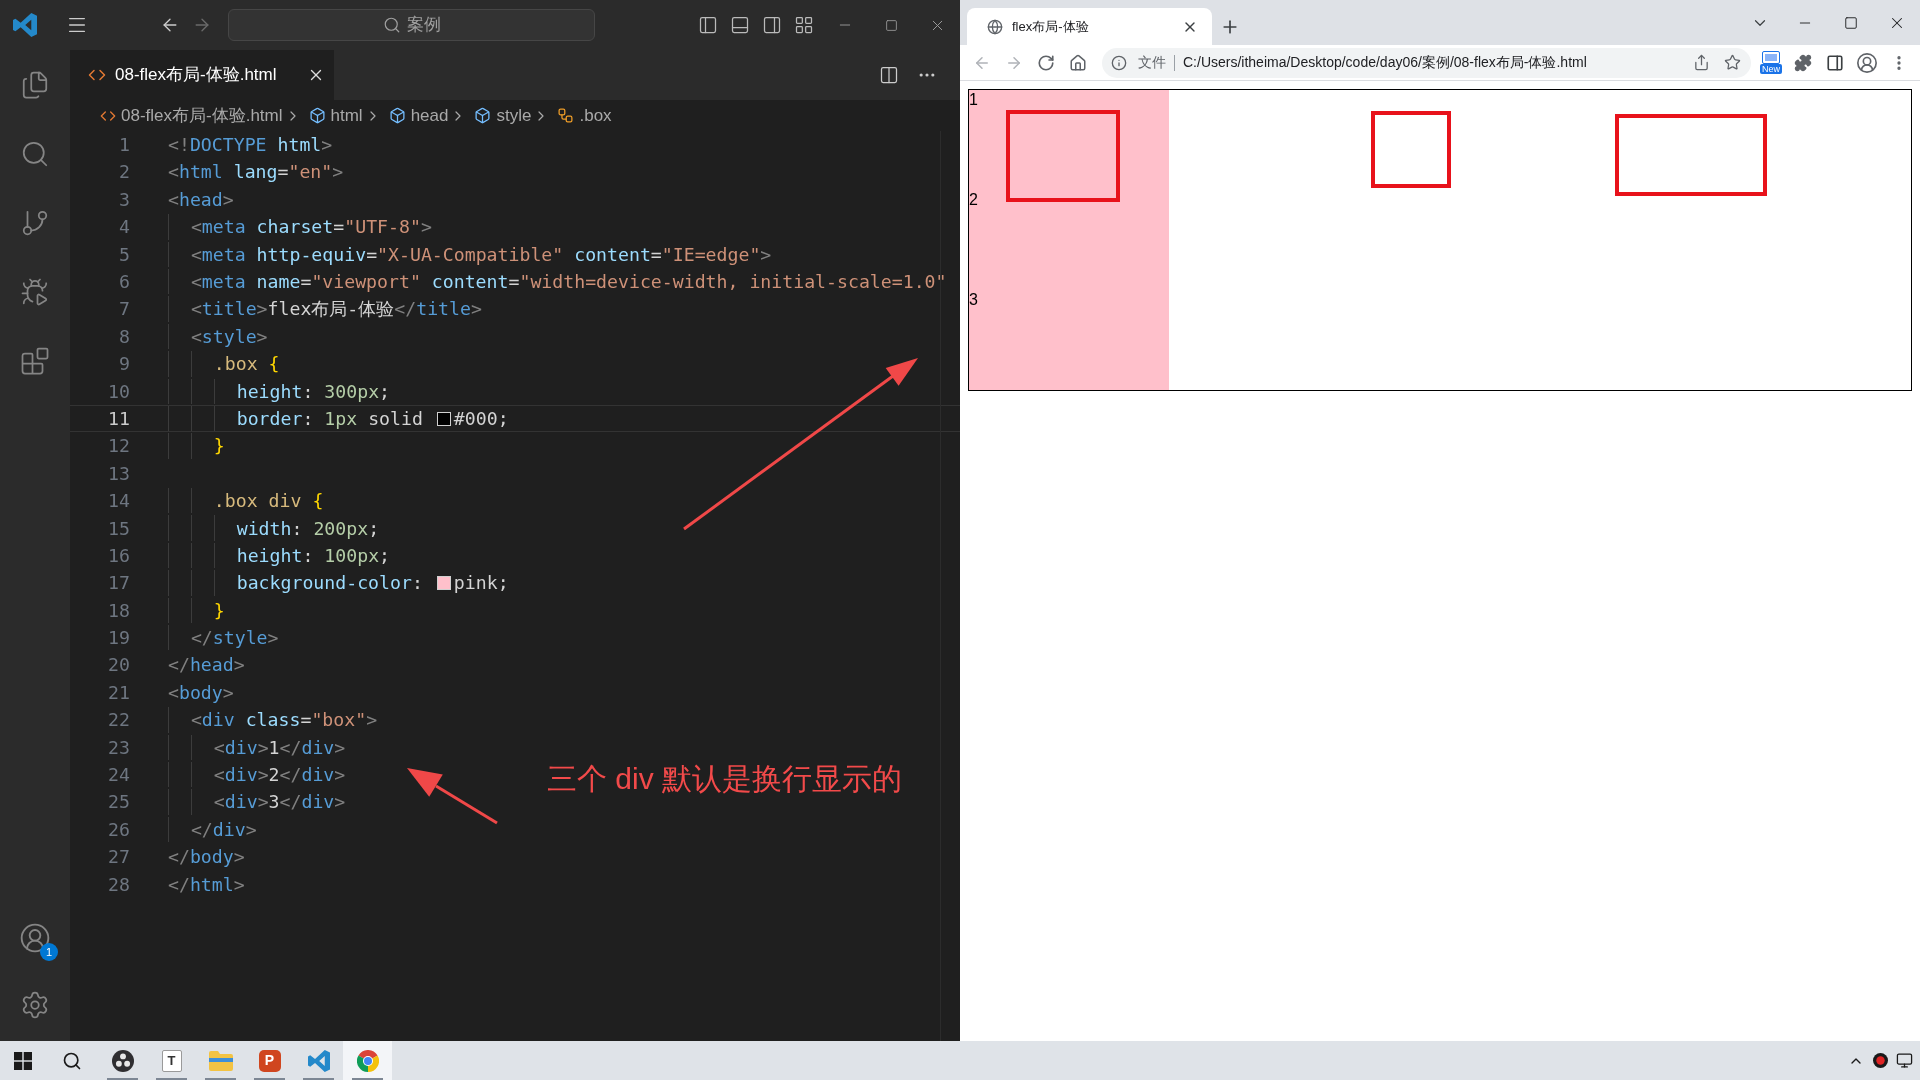 The width and height of the screenshot is (1920, 1080). What do you see at coordinates (118, 418) in the screenshot?
I see `line-number: 11` at bounding box center [118, 418].